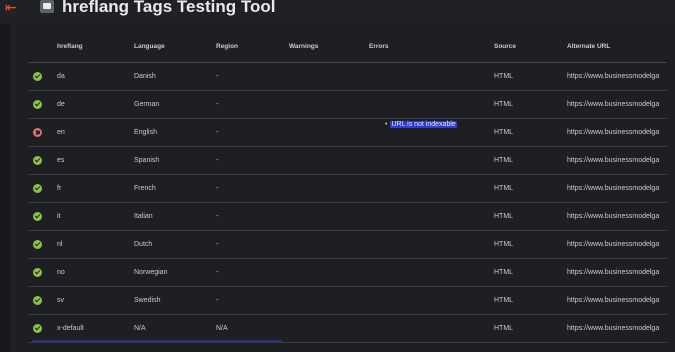 The image size is (675, 352). I want to click on error-circle-icon, so click(37, 132).